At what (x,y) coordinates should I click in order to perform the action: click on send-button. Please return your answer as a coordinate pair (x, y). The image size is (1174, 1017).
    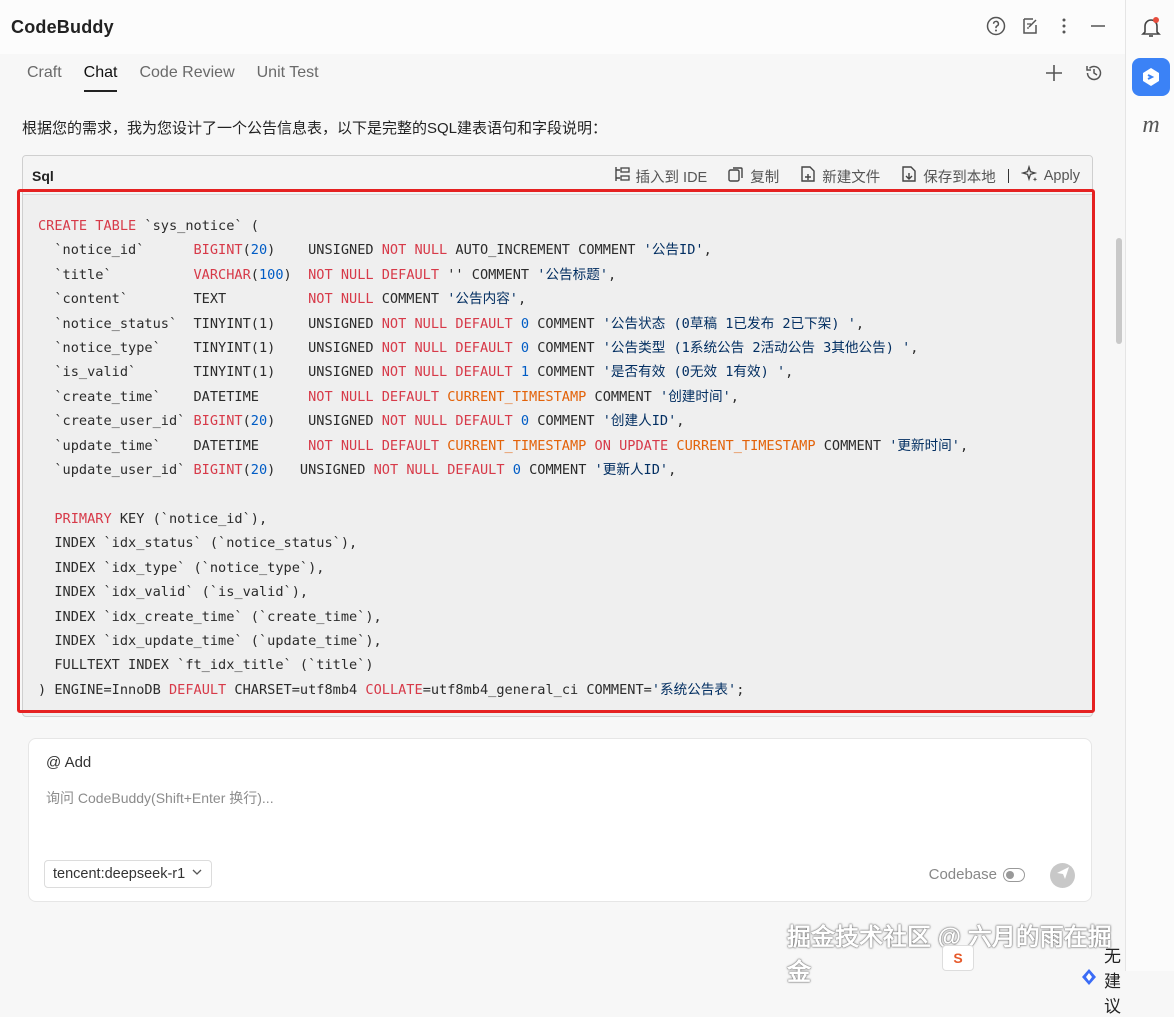
    Looking at the image, I should click on (1062, 875).